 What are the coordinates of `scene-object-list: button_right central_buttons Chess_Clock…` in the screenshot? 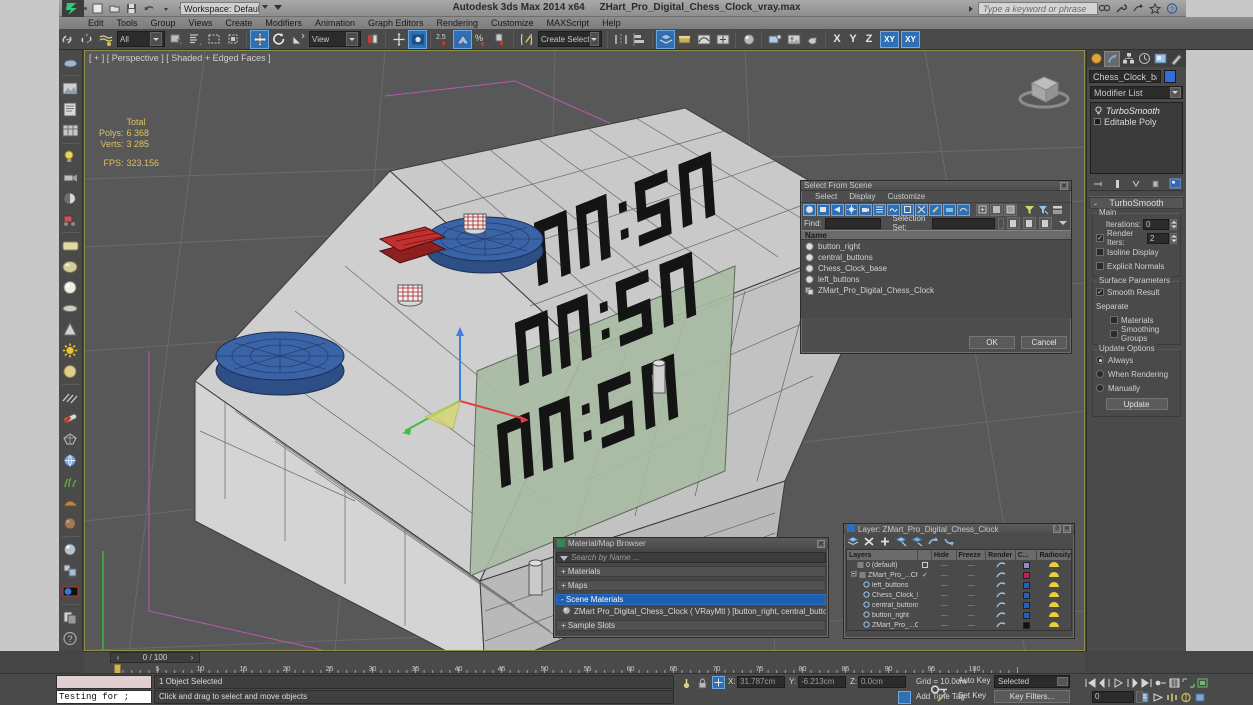 It's located at (936, 279).